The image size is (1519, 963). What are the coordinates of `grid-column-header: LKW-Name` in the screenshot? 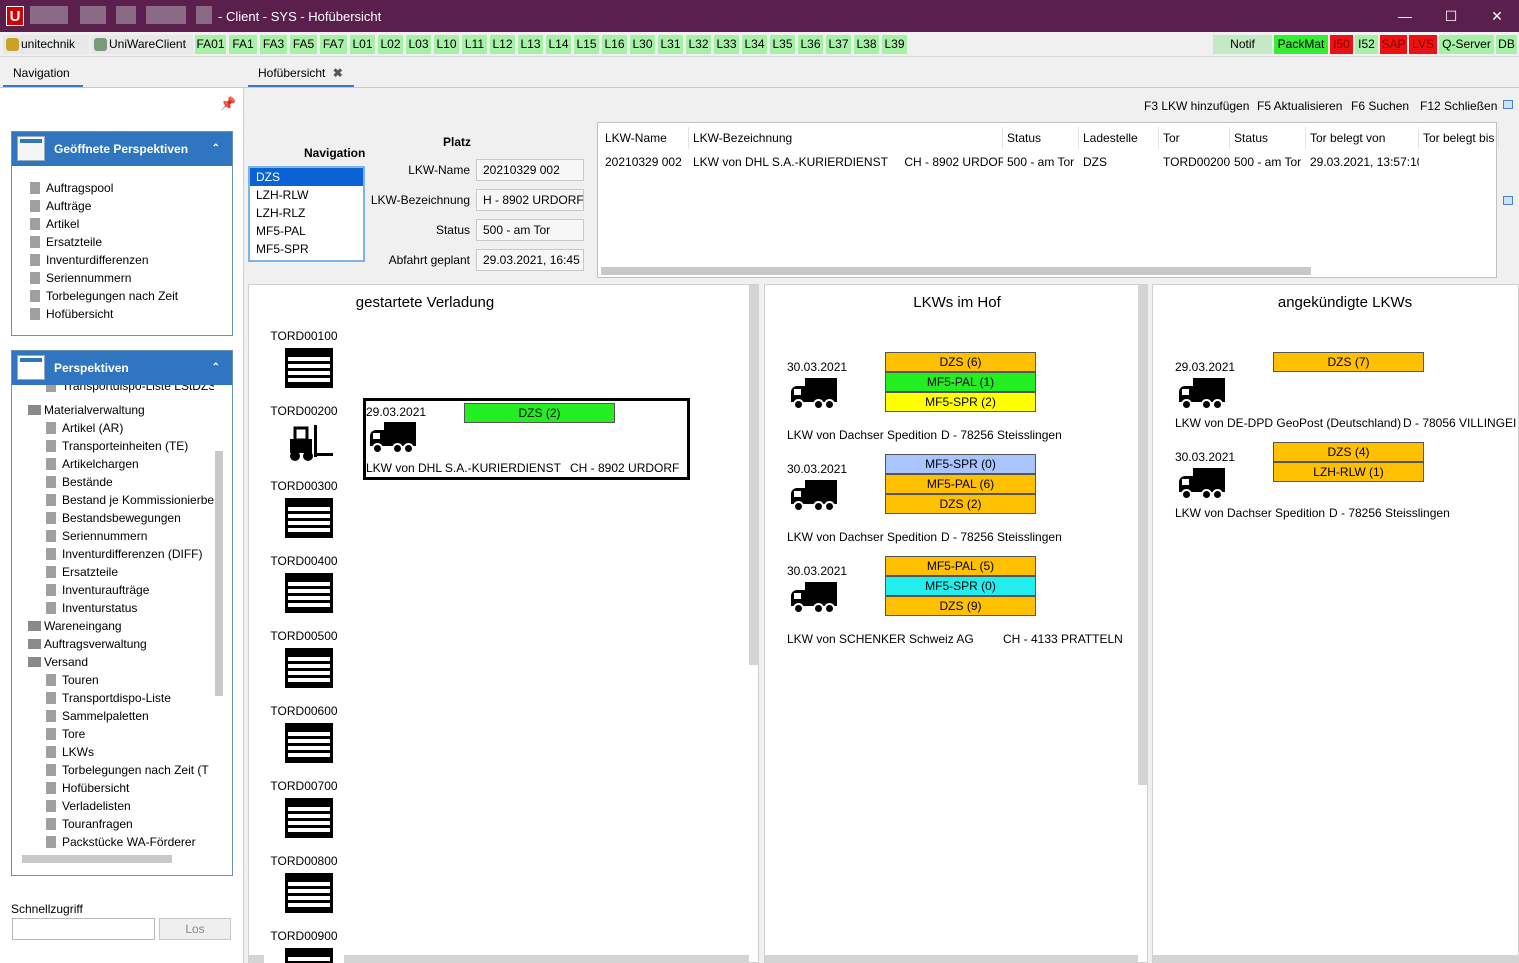 It's located at (645, 138).